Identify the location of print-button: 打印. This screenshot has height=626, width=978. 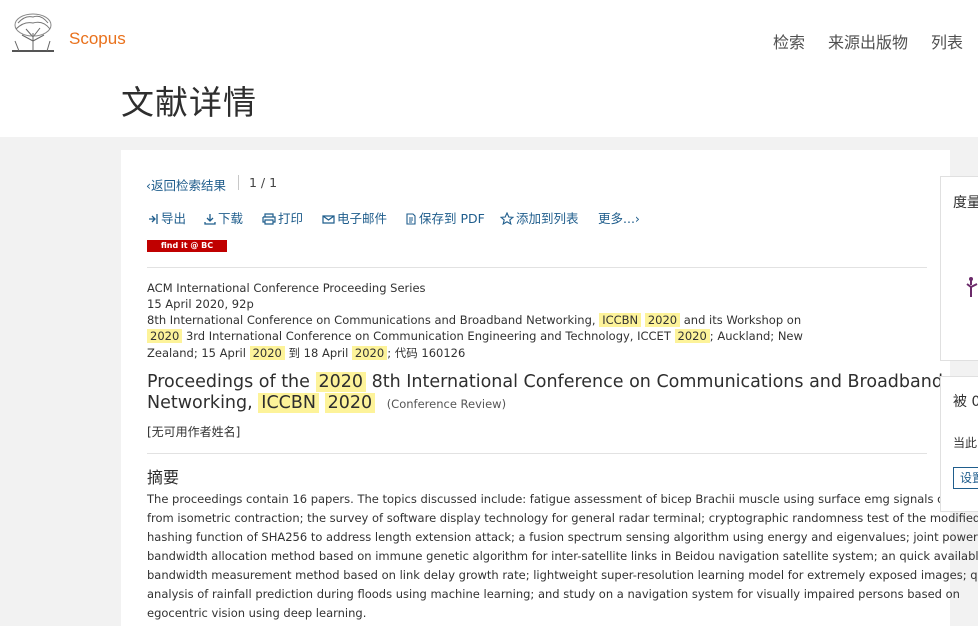
(282, 217).